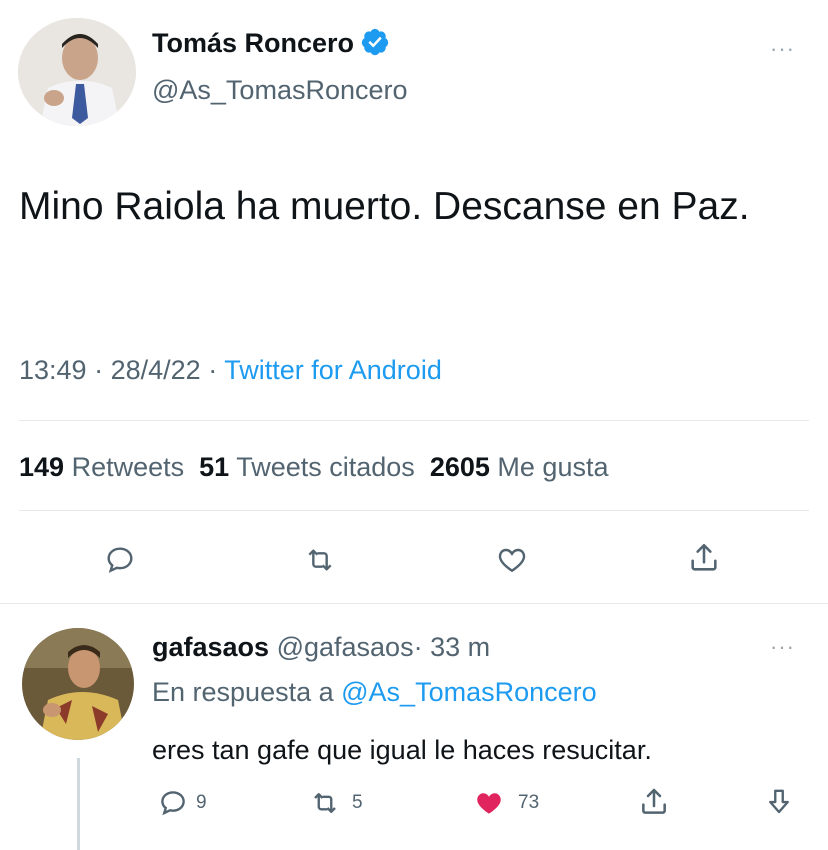  I want to click on liked-heart-icon, so click(489, 803).